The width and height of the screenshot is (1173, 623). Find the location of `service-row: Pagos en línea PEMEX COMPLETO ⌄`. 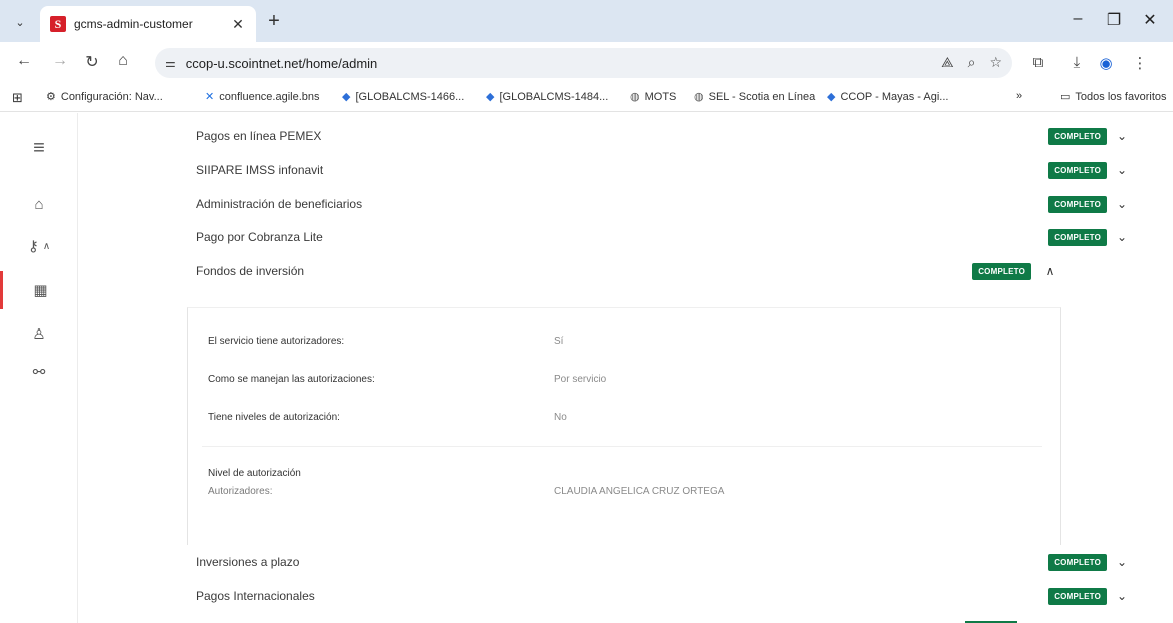

service-row: Pagos en línea PEMEX COMPLETO ⌄ is located at coordinates (660, 136).